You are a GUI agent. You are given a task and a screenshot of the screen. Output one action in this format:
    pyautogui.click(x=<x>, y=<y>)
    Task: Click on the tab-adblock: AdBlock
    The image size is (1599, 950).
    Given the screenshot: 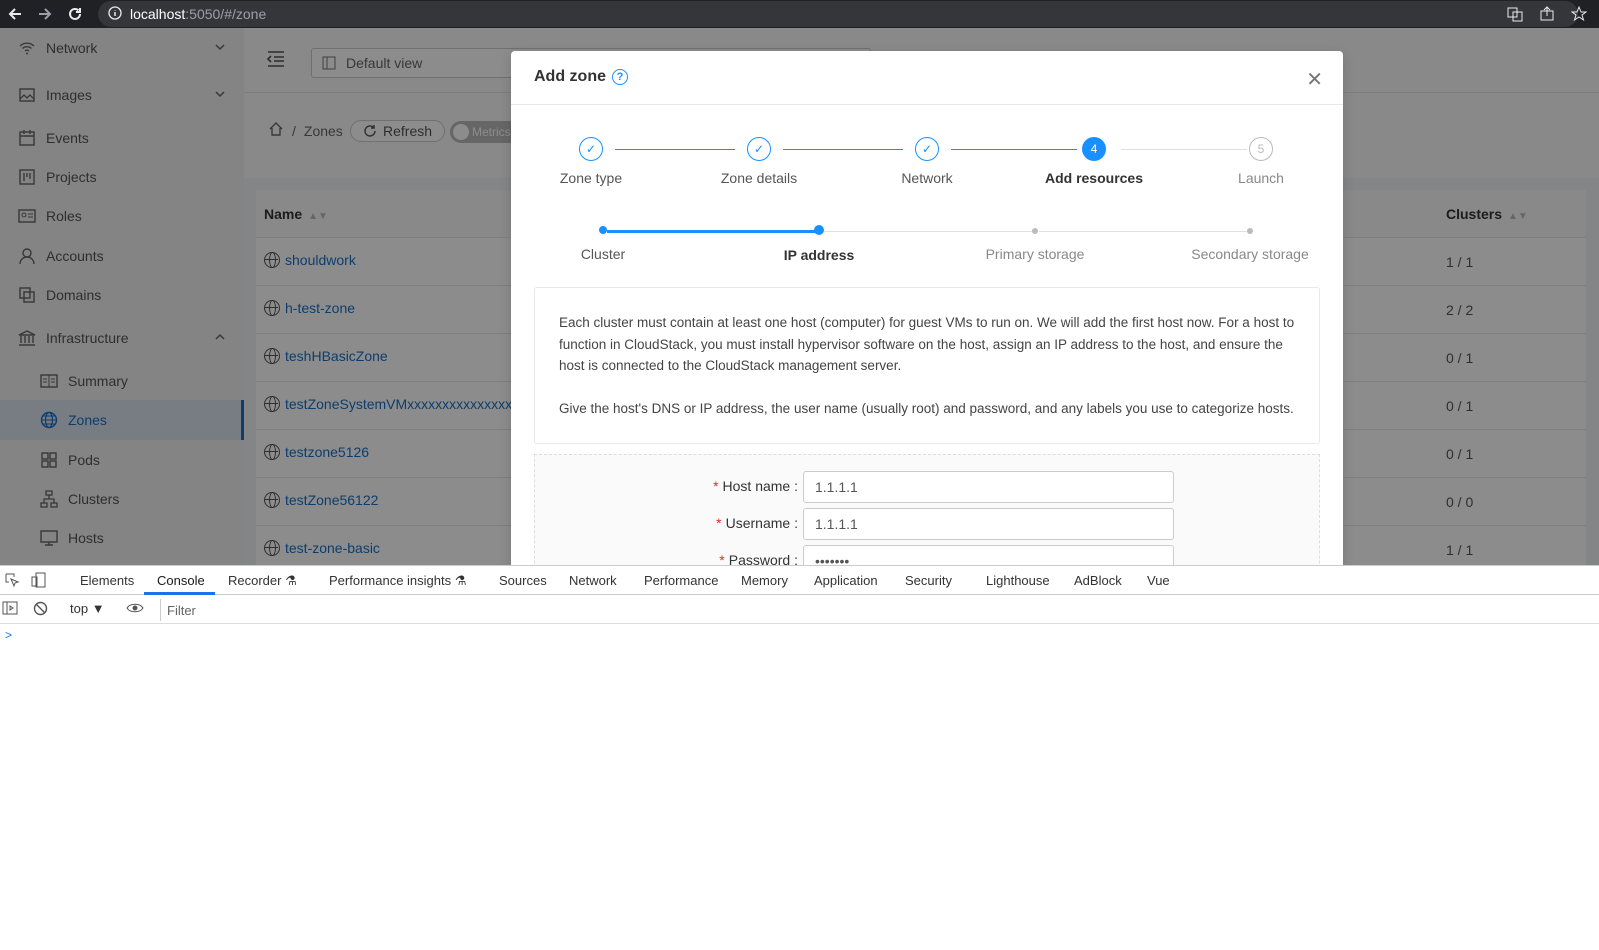 What is the action you would take?
    pyautogui.click(x=1098, y=580)
    